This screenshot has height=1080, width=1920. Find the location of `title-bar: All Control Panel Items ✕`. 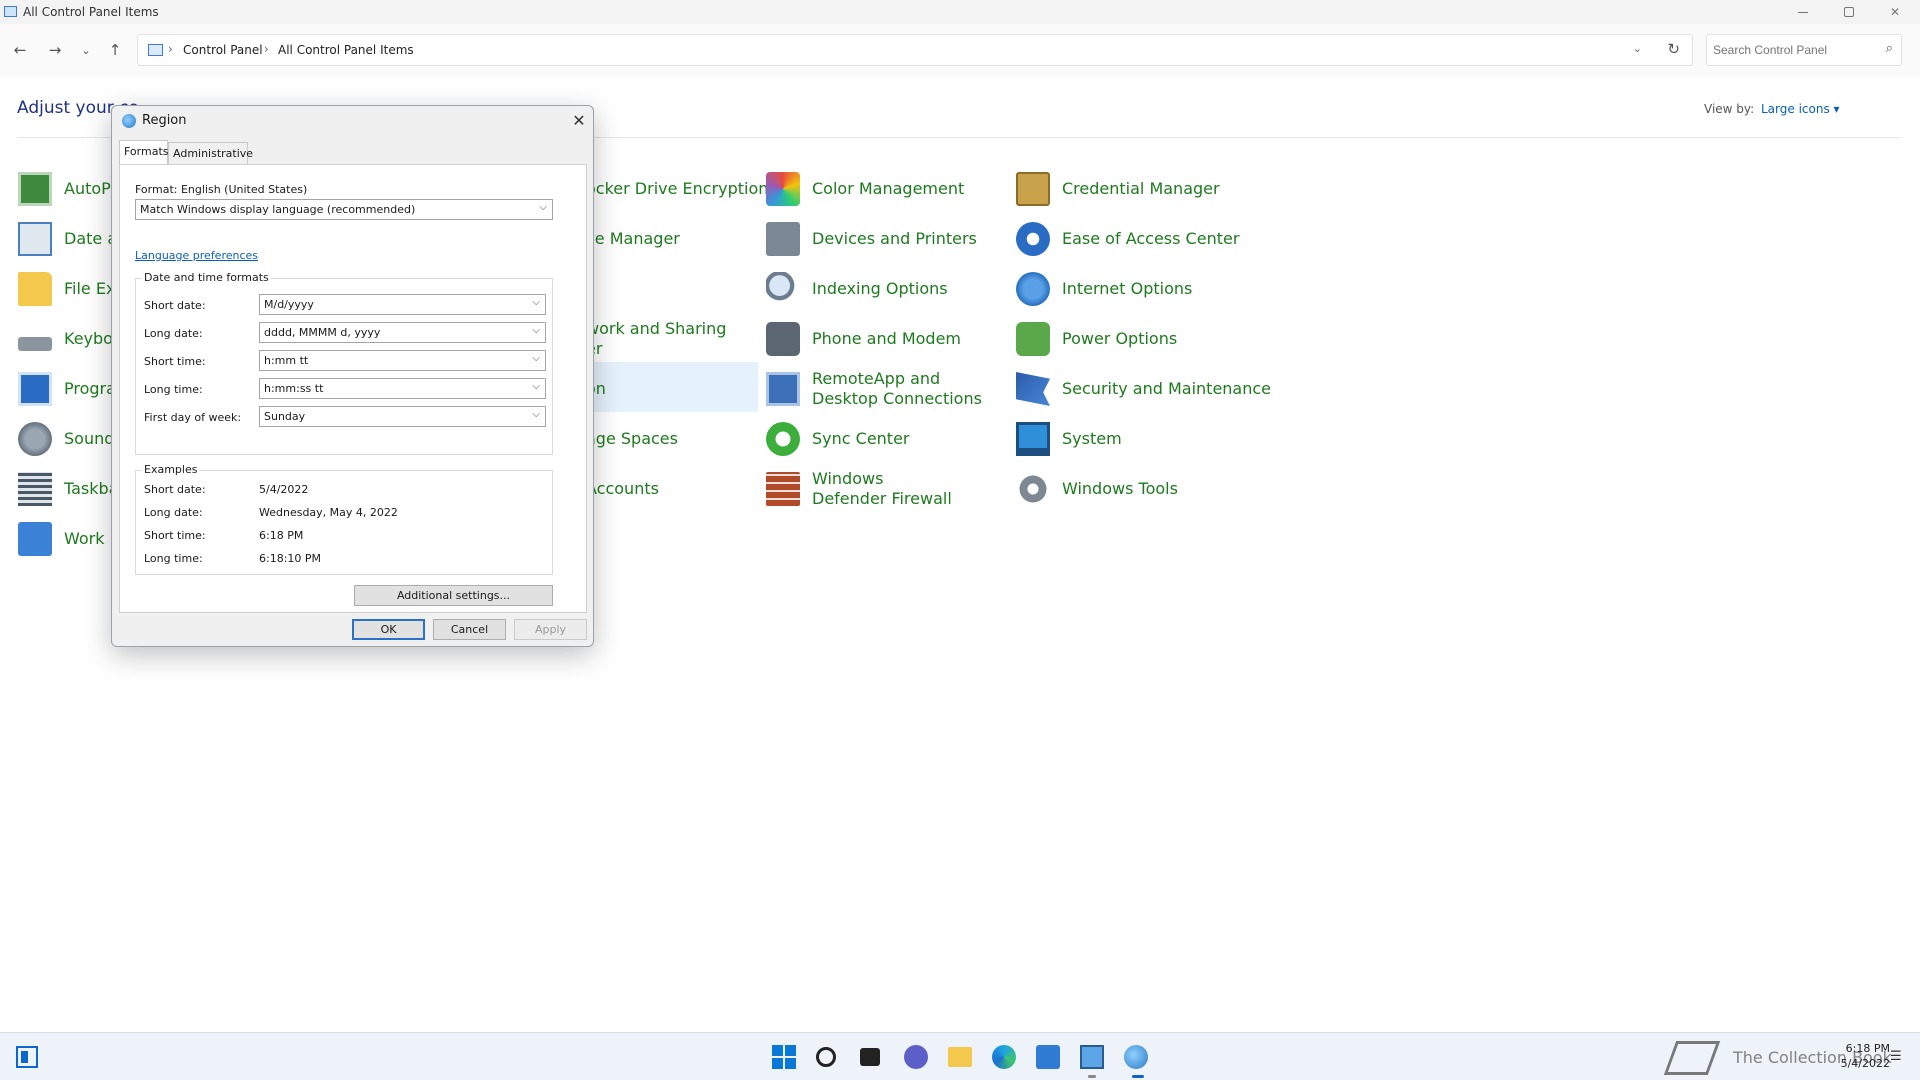

title-bar: All Control Panel Items ✕ is located at coordinates (960, 12).